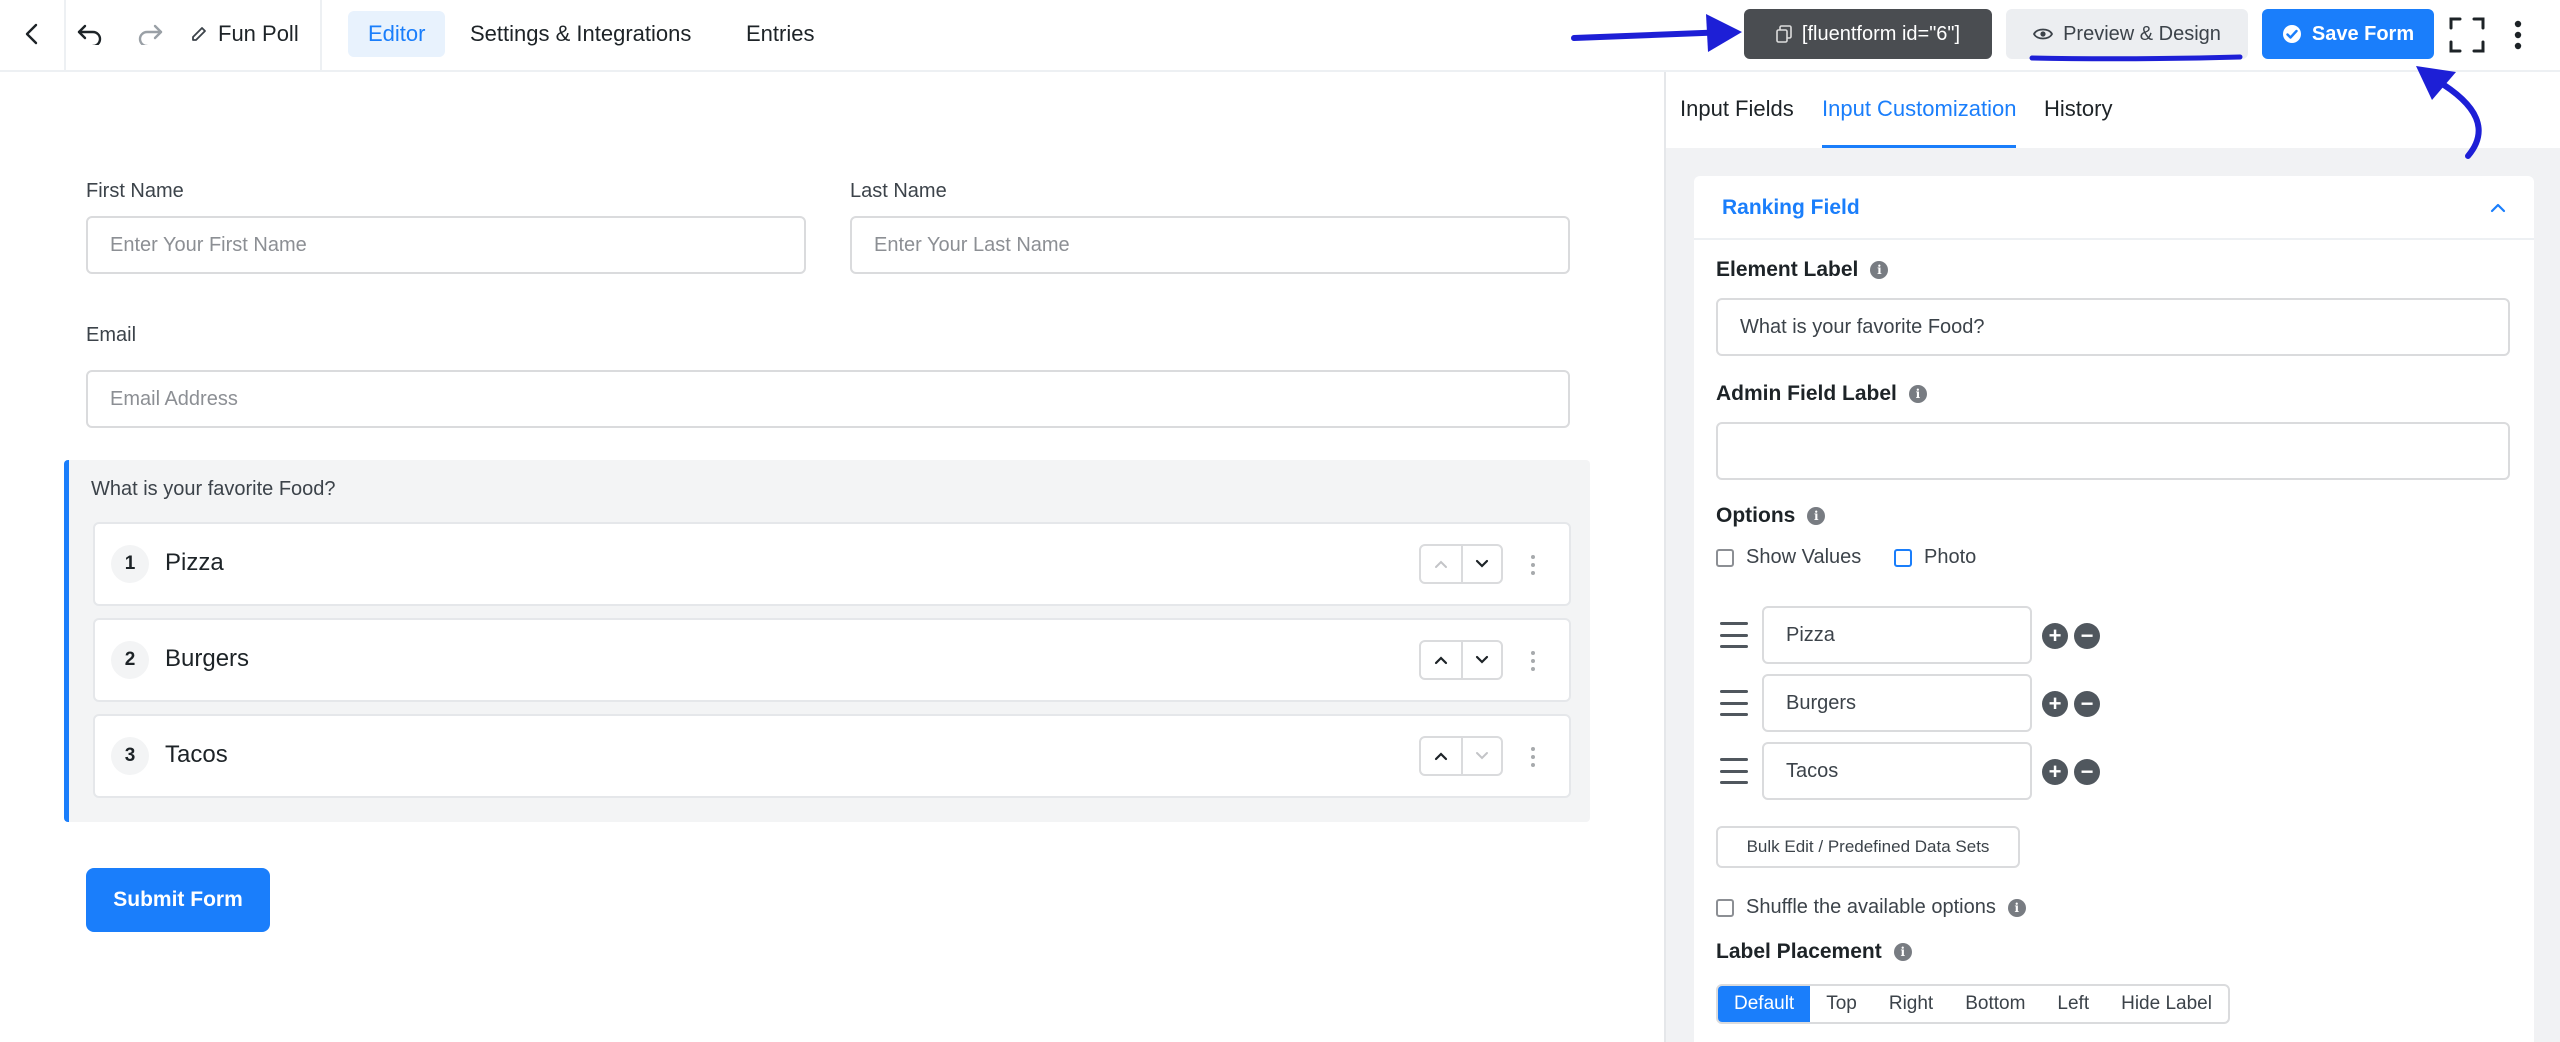 The image size is (2560, 1042). Describe the element at coordinates (828, 399) in the screenshot. I see `email-input: Email Address` at that location.